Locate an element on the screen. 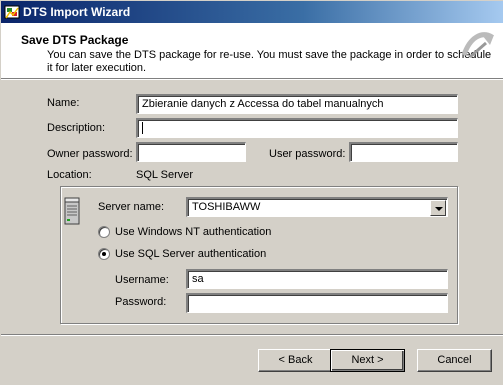  description-label: Description: is located at coordinates (76, 128).